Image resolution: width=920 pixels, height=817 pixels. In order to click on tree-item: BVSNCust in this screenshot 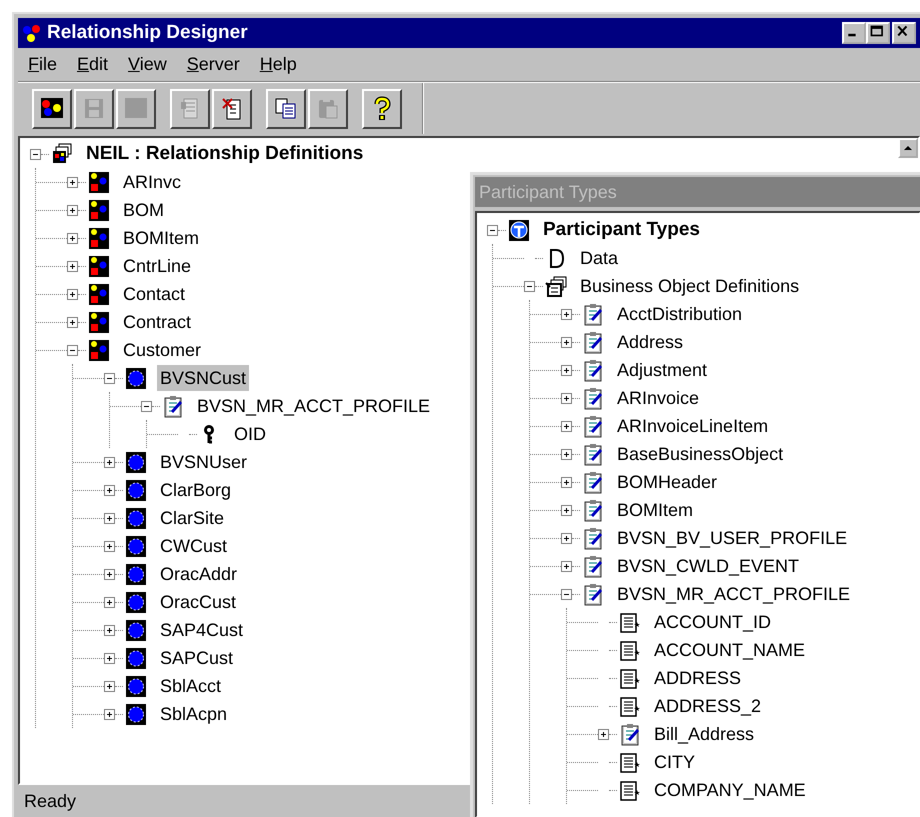, I will do `click(203, 378)`.